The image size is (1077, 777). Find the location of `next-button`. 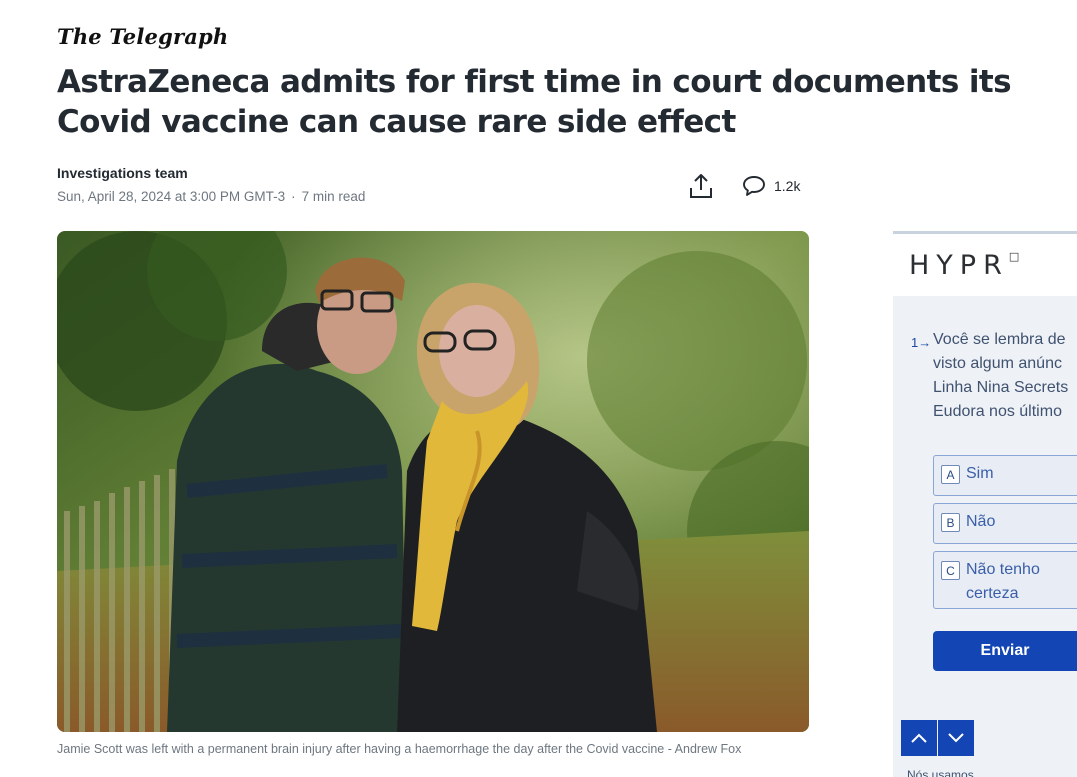

next-button is located at coordinates (956, 738).